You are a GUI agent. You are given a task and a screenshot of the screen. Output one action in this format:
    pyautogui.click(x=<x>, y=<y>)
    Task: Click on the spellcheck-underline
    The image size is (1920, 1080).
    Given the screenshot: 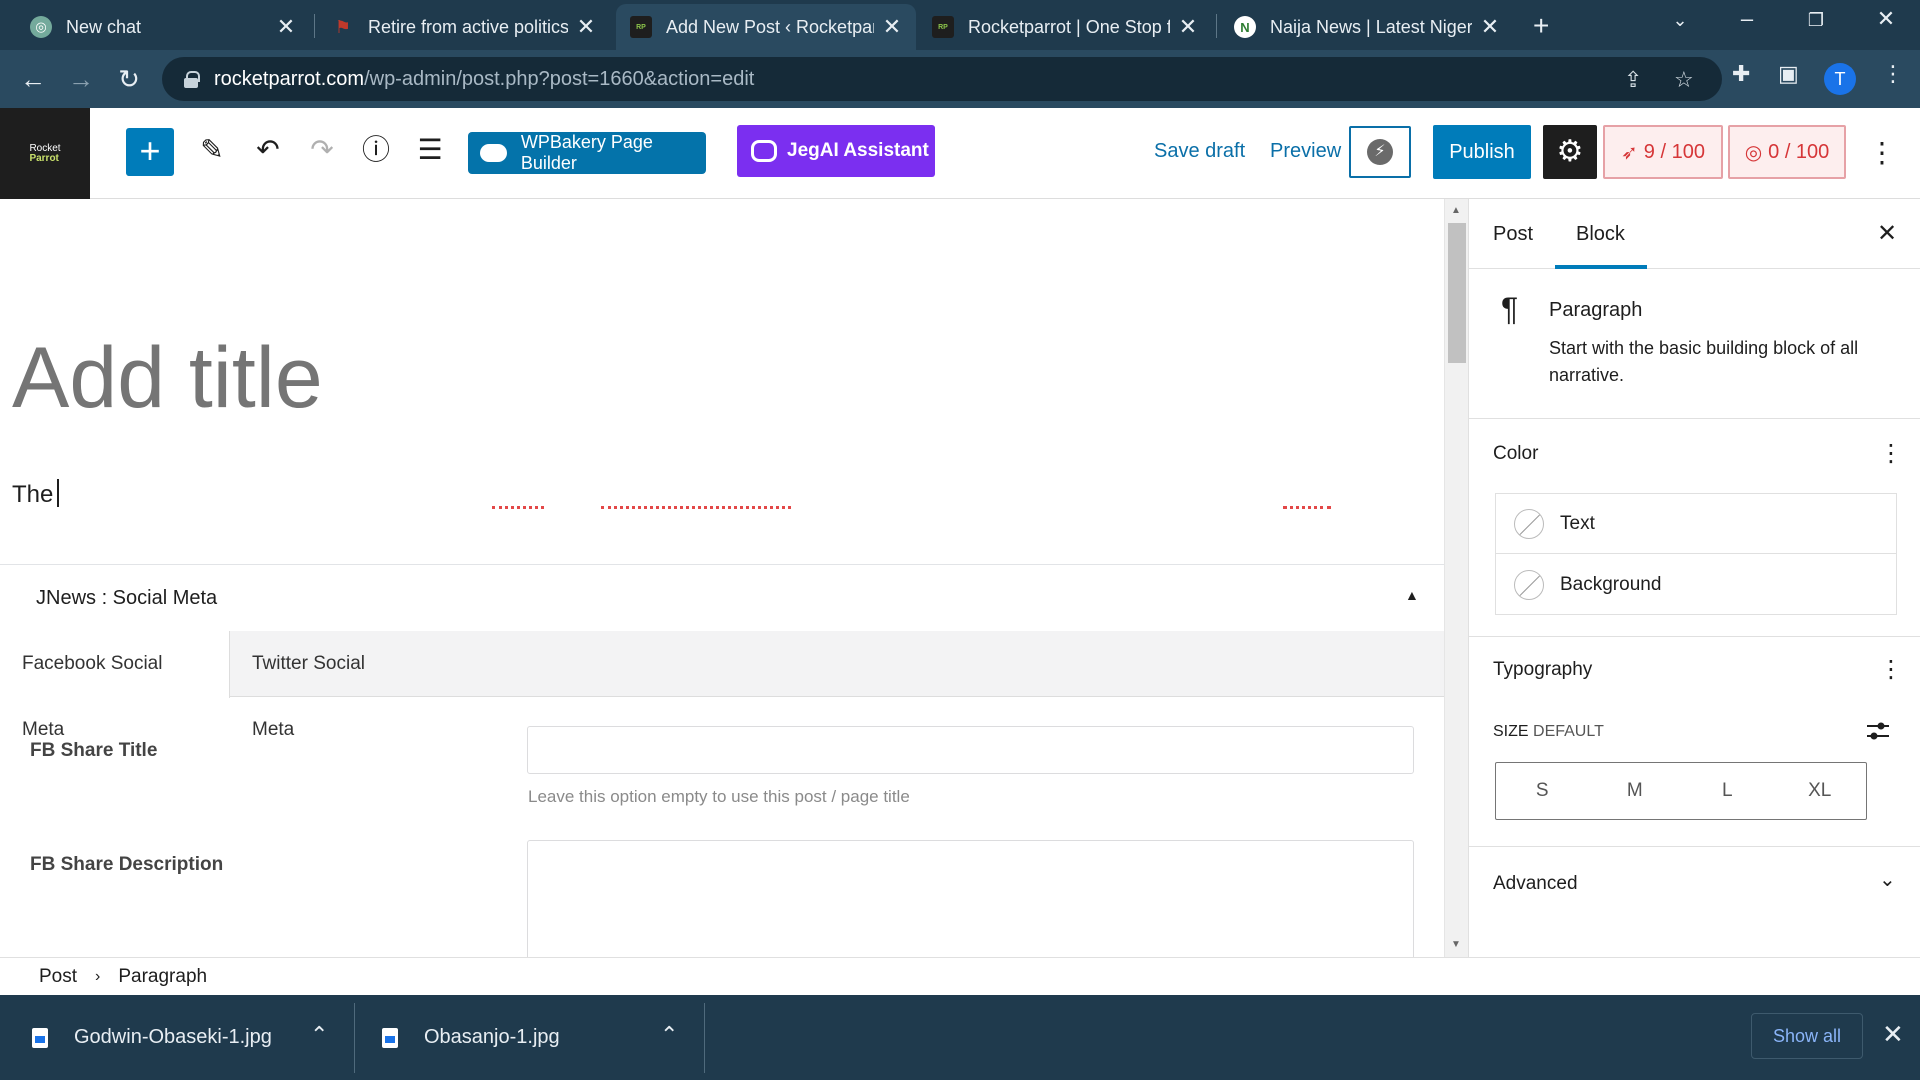 What is the action you would take?
    pyautogui.click(x=518, y=507)
    